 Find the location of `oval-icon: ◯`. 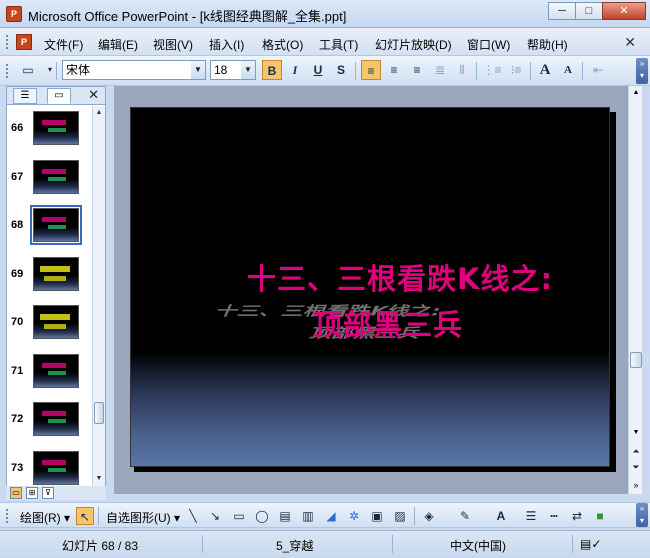

oval-icon: ◯ is located at coordinates (262, 516).